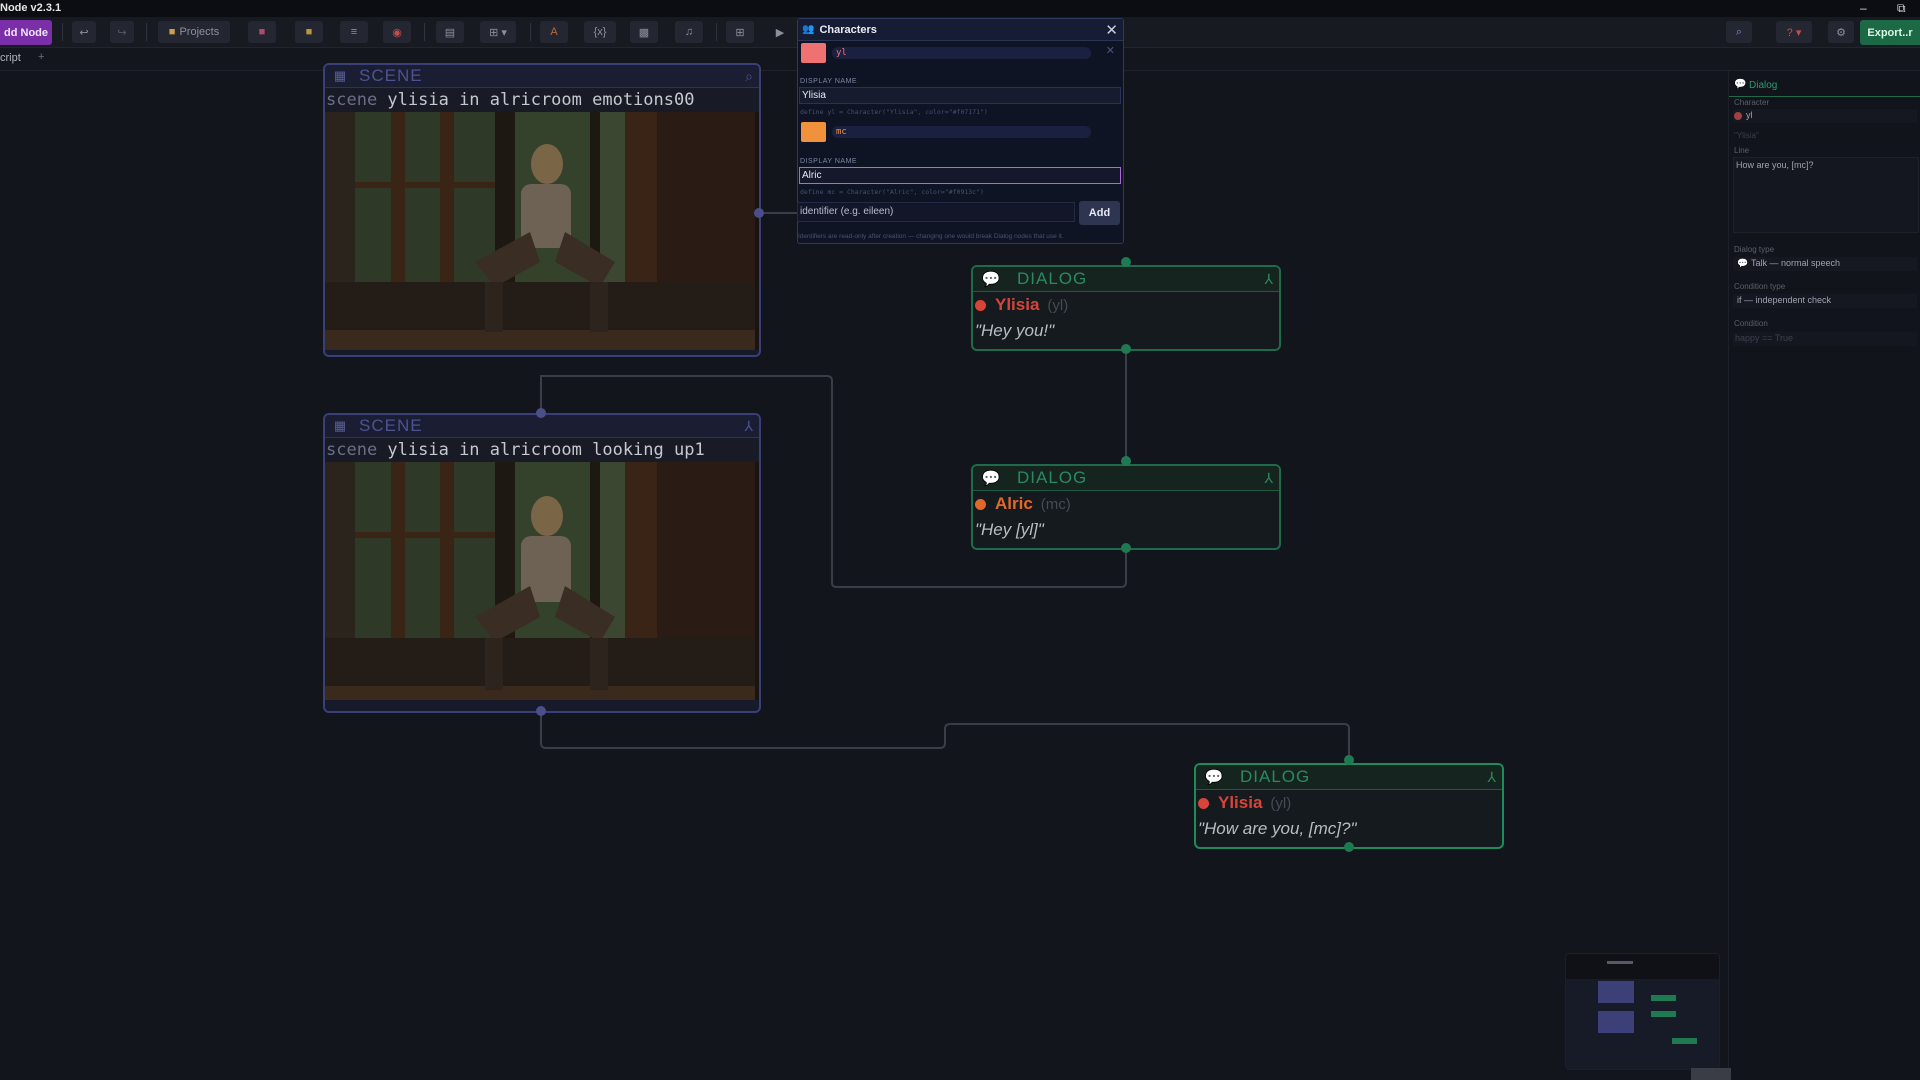 The image size is (1920, 1080). I want to click on character-name: Alric, so click(1014, 503).